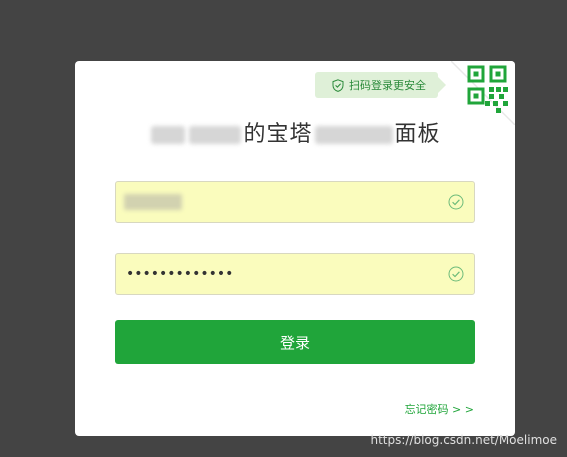 The width and height of the screenshot is (567, 457). Describe the element at coordinates (439, 409) in the screenshot. I see `forgot-password-link: 忘记密码 > >` at that location.